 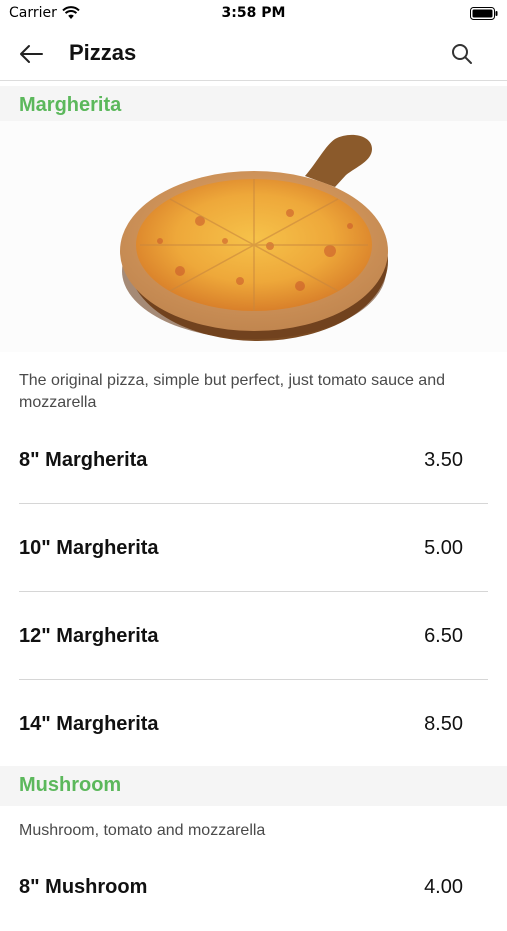 I want to click on section-title: Mushroom, so click(x=70, y=785).